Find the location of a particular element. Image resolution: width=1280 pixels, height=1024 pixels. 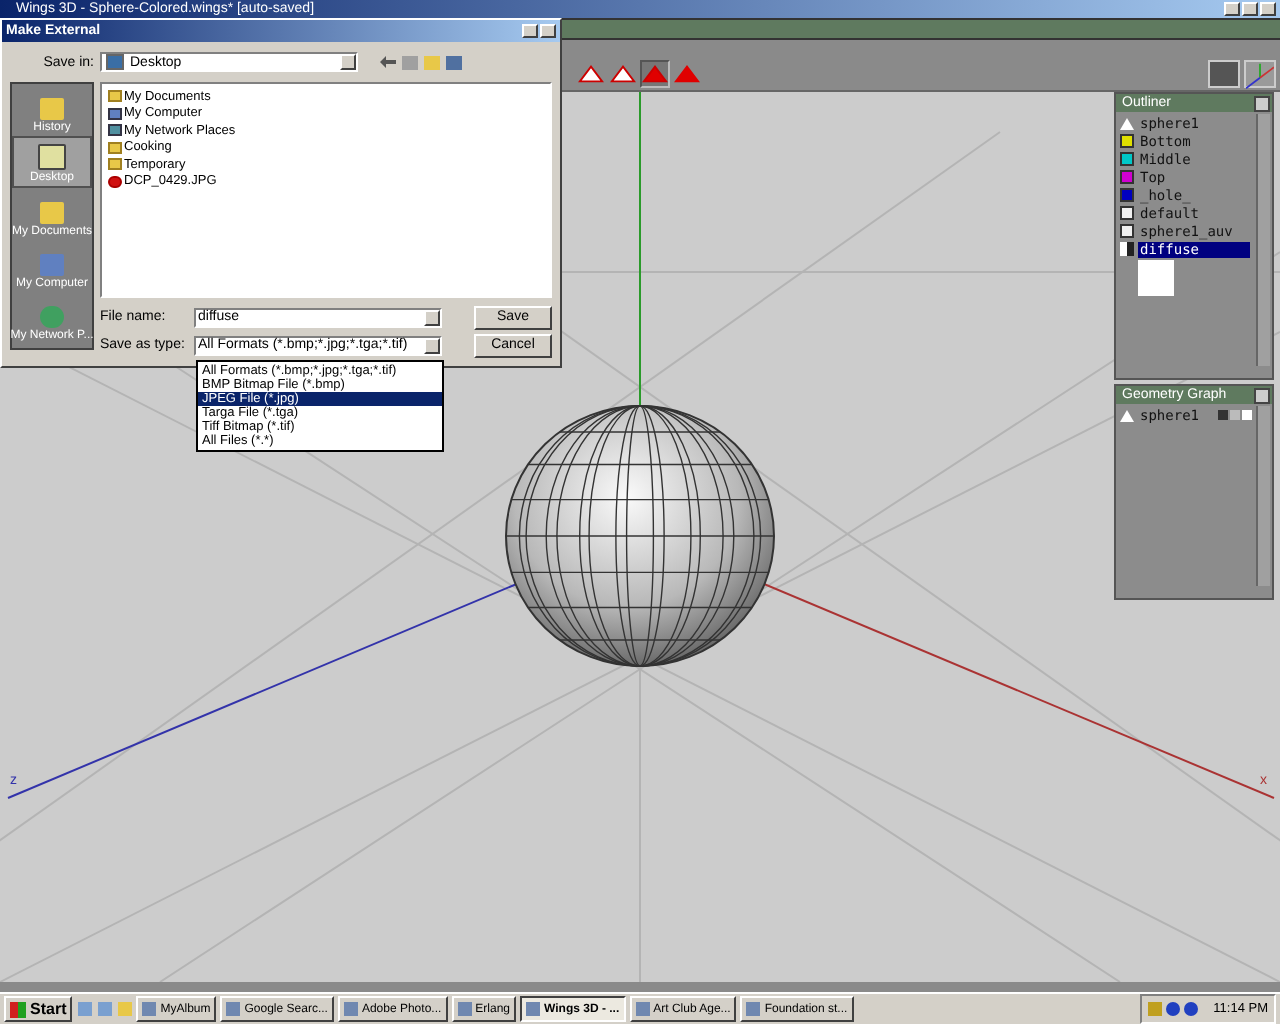

image-thumbnail is located at coordinates (1156, 278).